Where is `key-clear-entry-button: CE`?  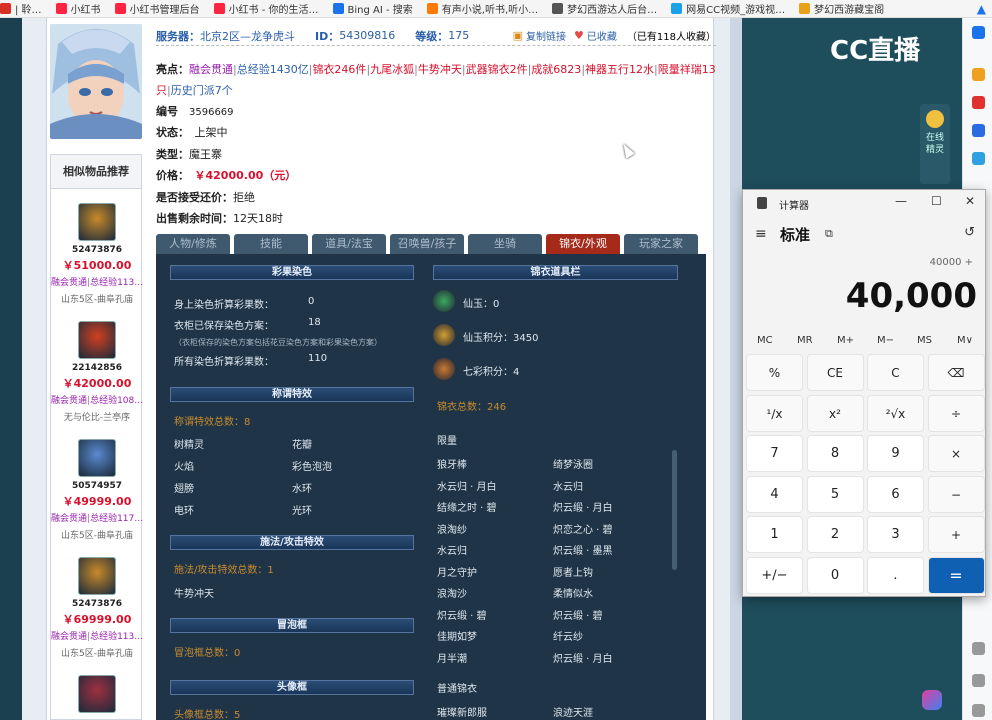 key-clear-entry-button: CE is located at coordinates (835, 372).